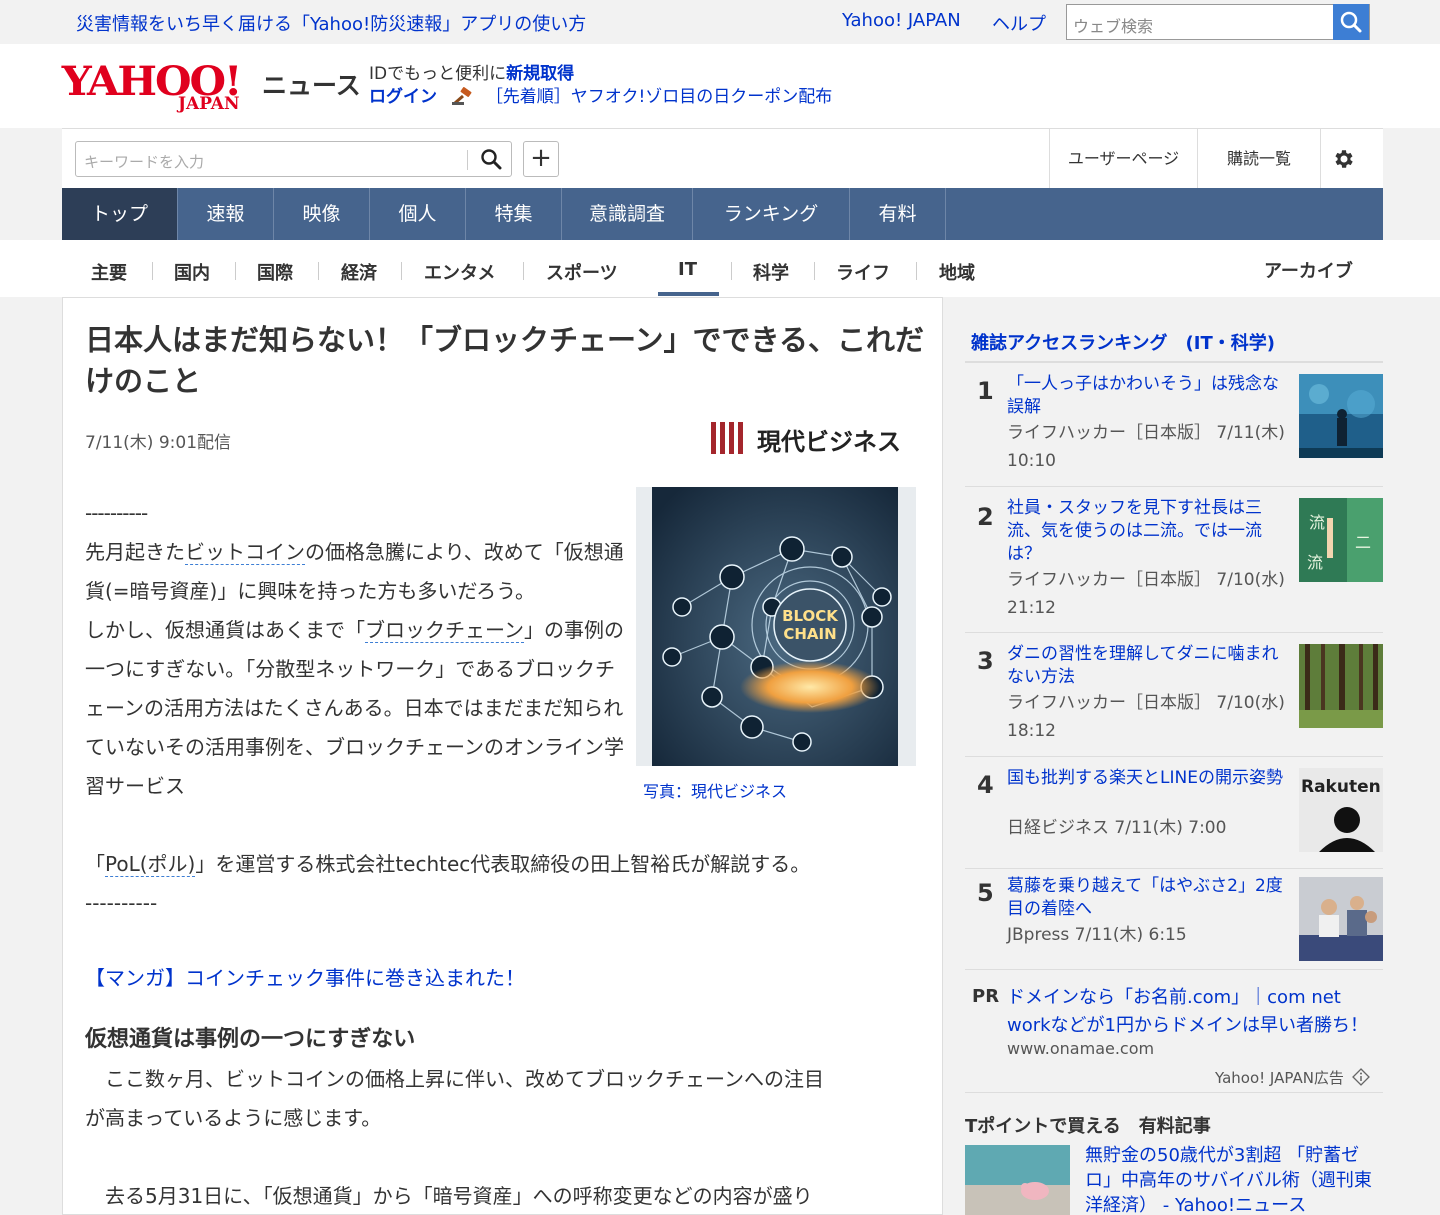  Describe the element at coordinates (150, 864) in the screenshot. I see `pol-keyword-link: PoL(ポル)` at that location.